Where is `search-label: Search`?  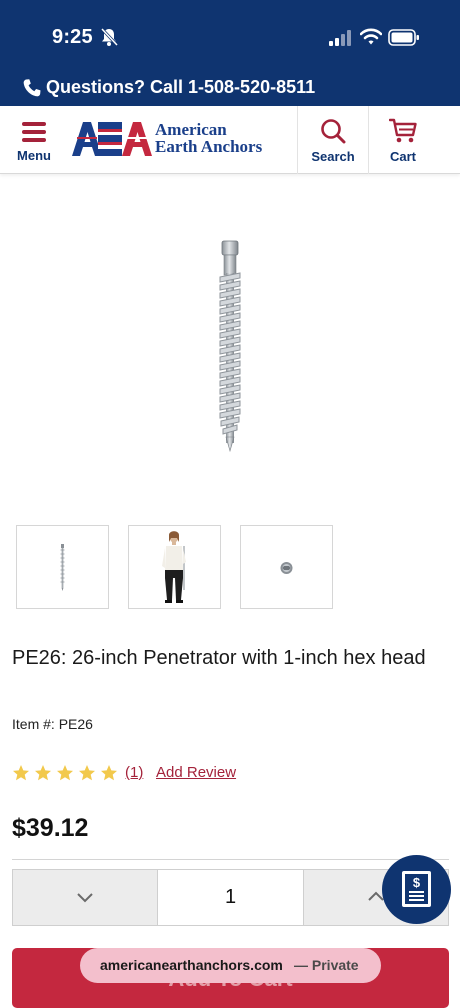 search-label: Search is located at coordinates (333, 156).